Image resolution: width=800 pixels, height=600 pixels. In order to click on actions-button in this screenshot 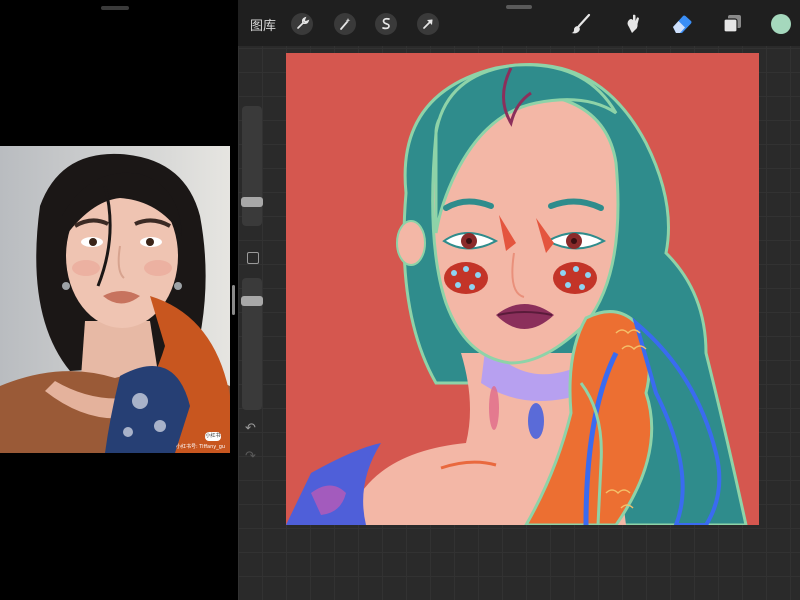, I will do `click(302, 24)`.